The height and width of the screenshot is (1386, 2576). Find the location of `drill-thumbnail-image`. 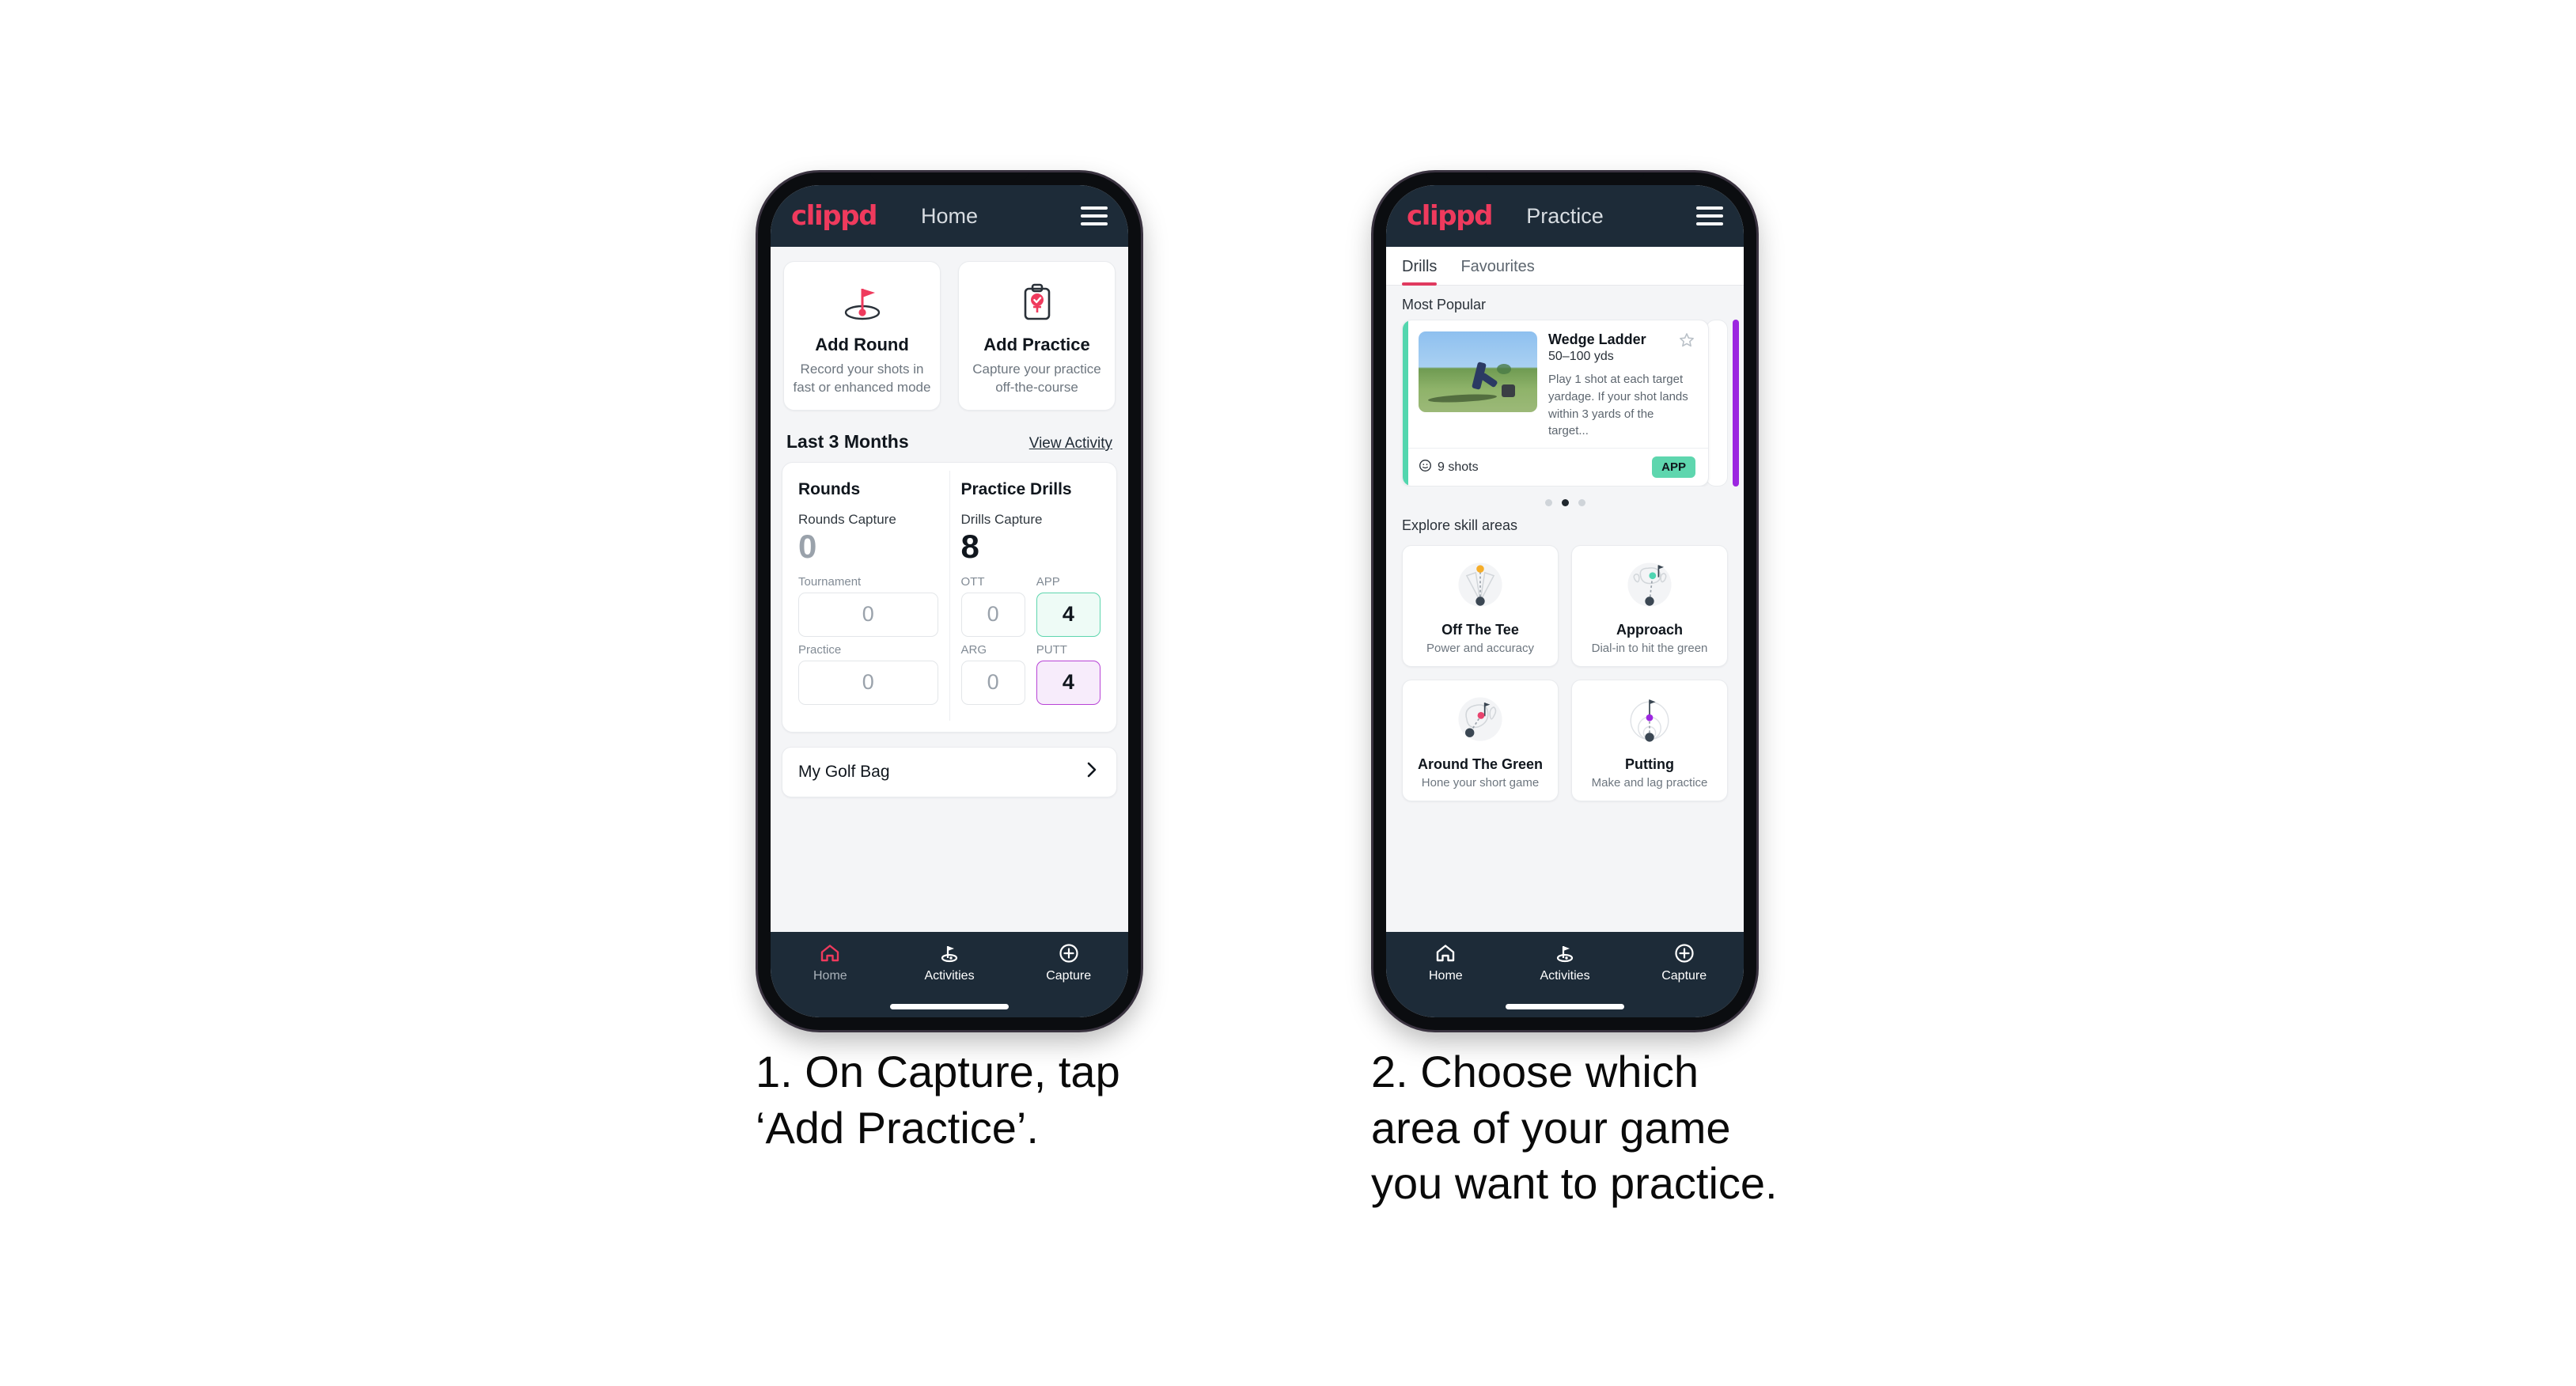

drill-thumbnail-image is located at coordinates (1478, 372).